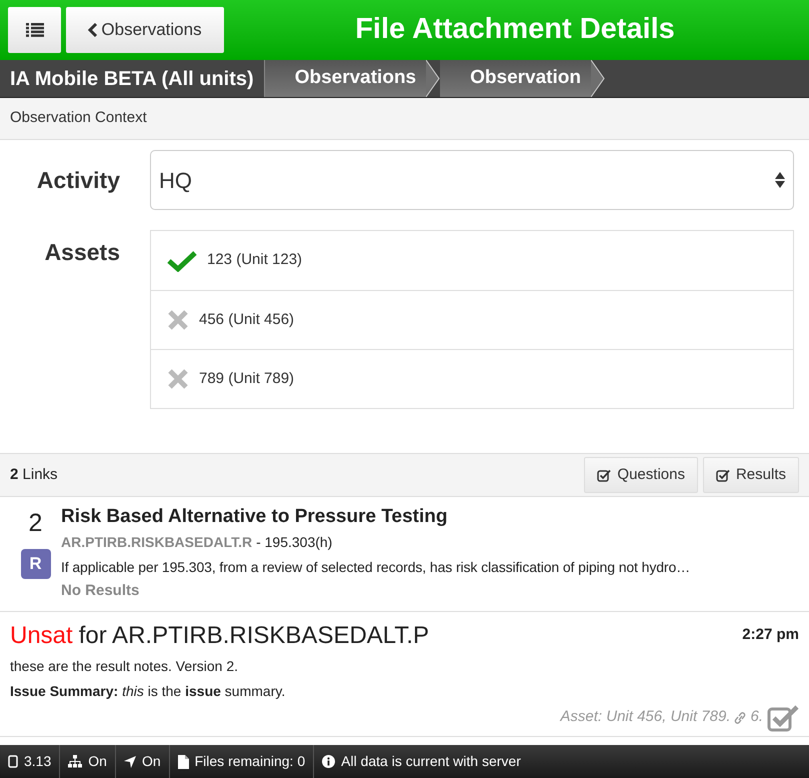 The width and height of the screenshot is (809, 778). I want to click on menu-icon, so click(35, 30).